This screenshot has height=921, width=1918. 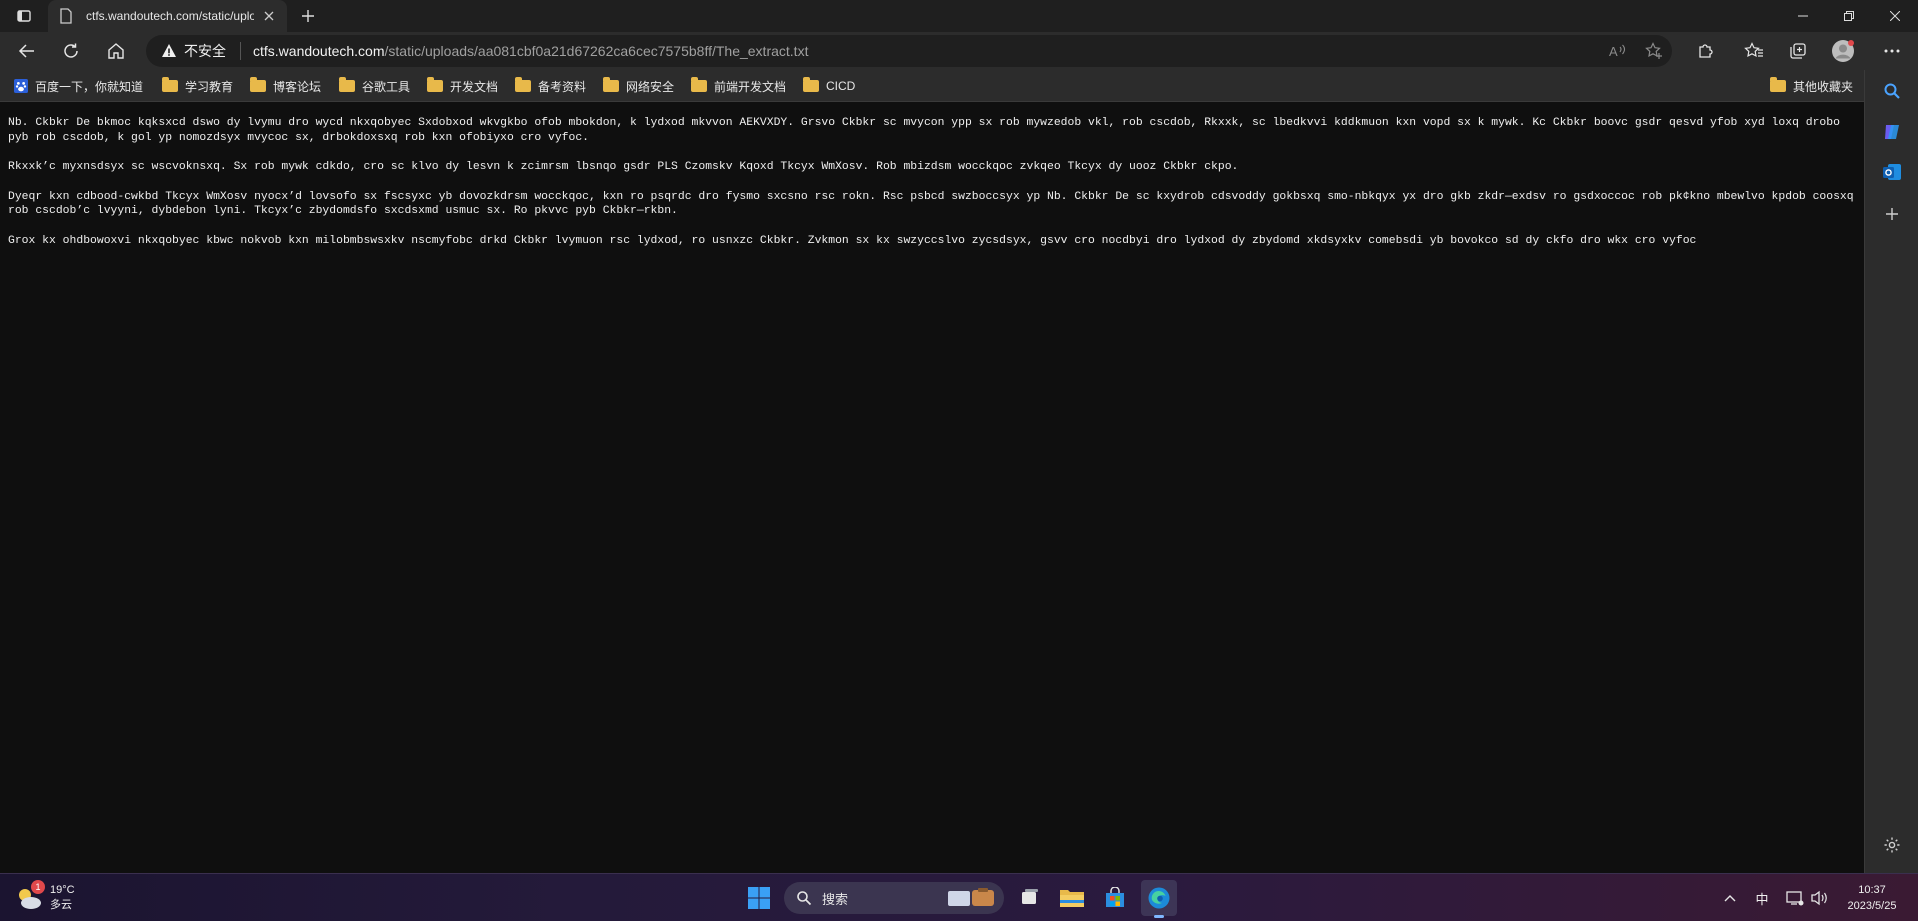 I want to click on close-icon, so click(x=1895, y=16).